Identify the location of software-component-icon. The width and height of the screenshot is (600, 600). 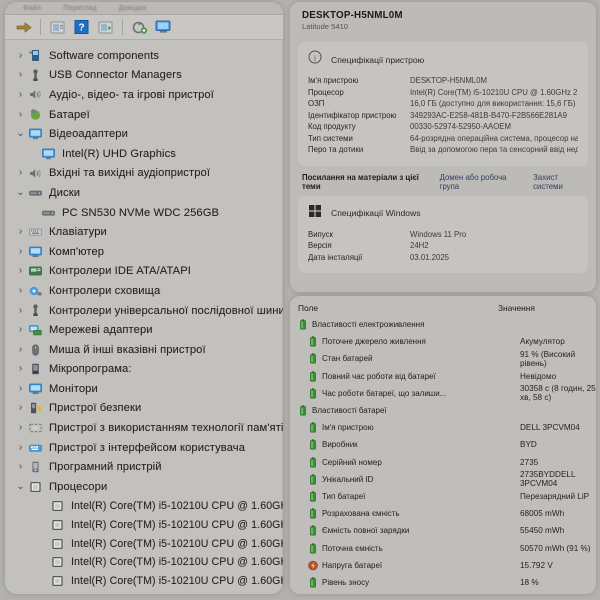
(35, 55).